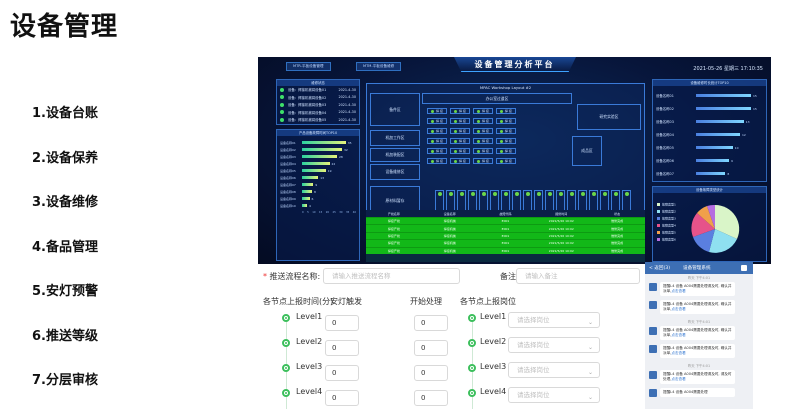  I want to click on bar-value: 22, so click(333, 163).